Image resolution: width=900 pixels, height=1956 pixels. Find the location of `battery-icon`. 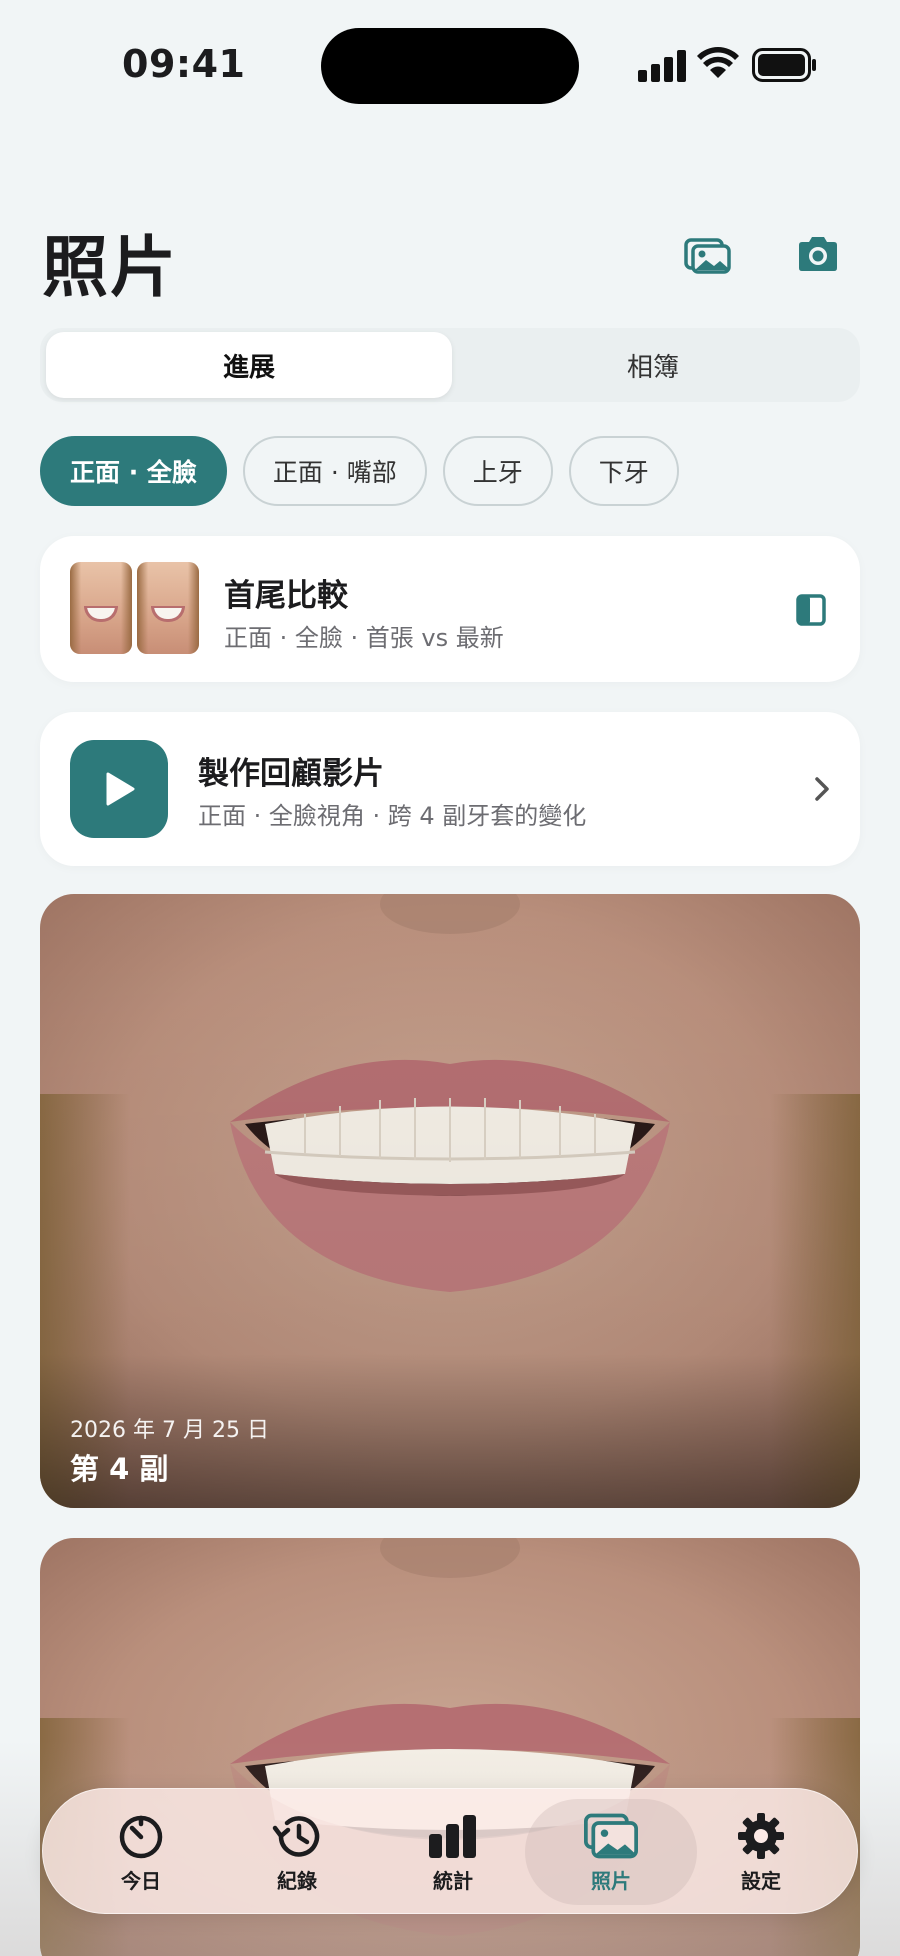

battery-icon is located at coordinates (784, 65).